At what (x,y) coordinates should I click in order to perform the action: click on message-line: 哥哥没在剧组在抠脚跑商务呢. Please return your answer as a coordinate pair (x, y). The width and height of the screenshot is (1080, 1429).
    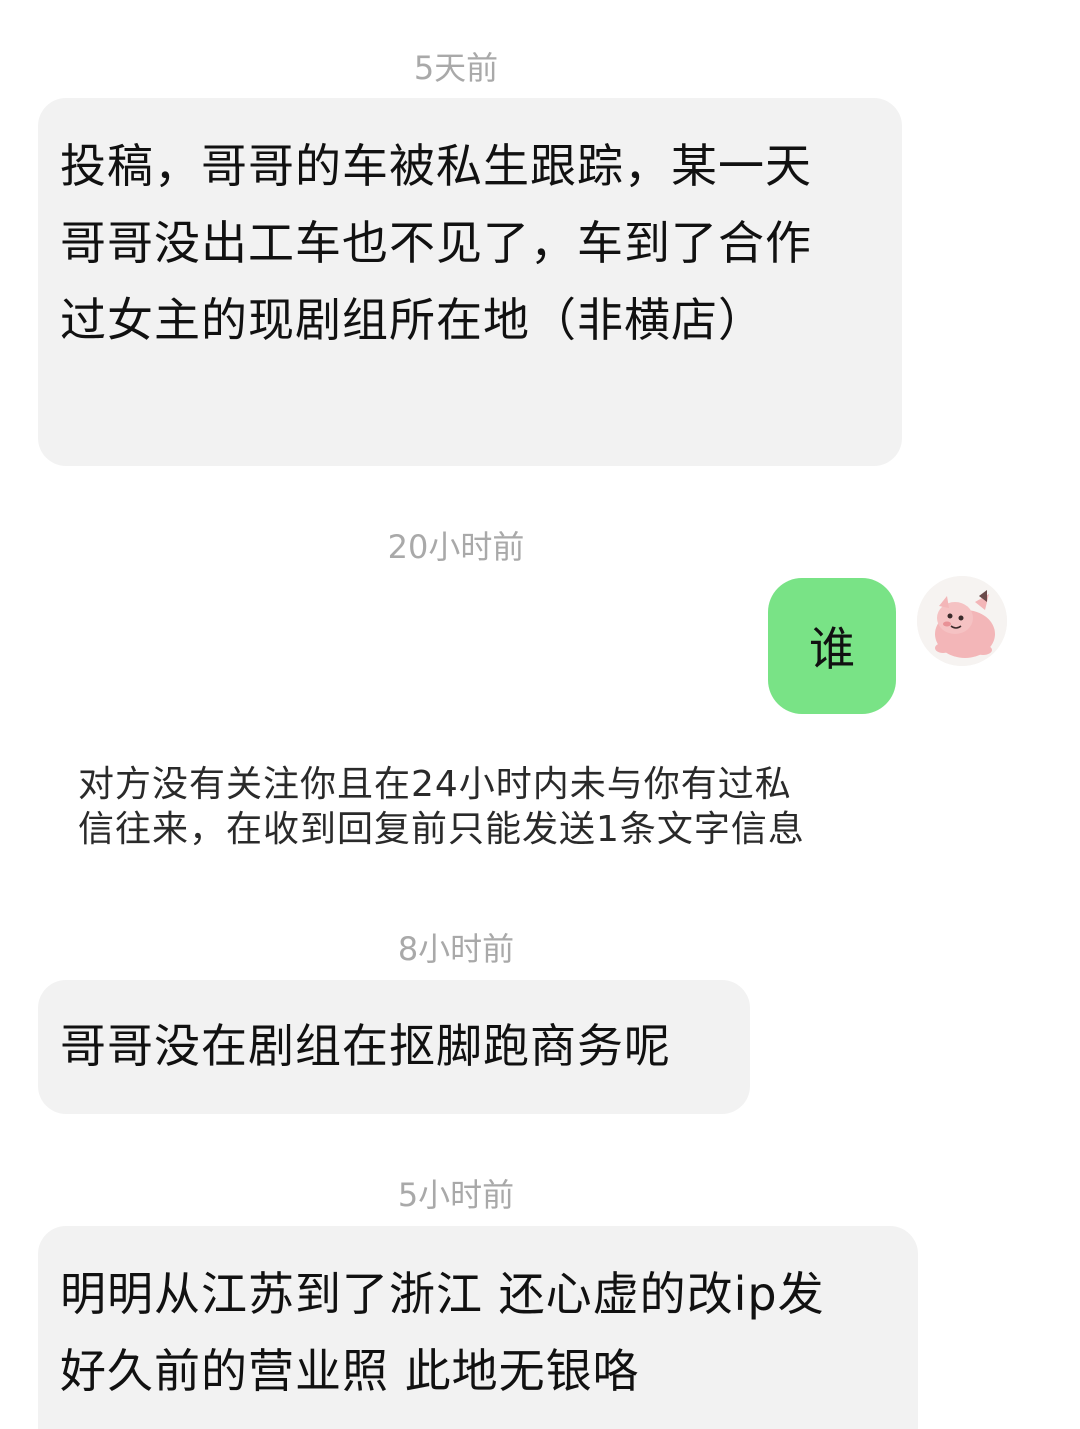
    Looking at the image, I should click on (365, 1046).